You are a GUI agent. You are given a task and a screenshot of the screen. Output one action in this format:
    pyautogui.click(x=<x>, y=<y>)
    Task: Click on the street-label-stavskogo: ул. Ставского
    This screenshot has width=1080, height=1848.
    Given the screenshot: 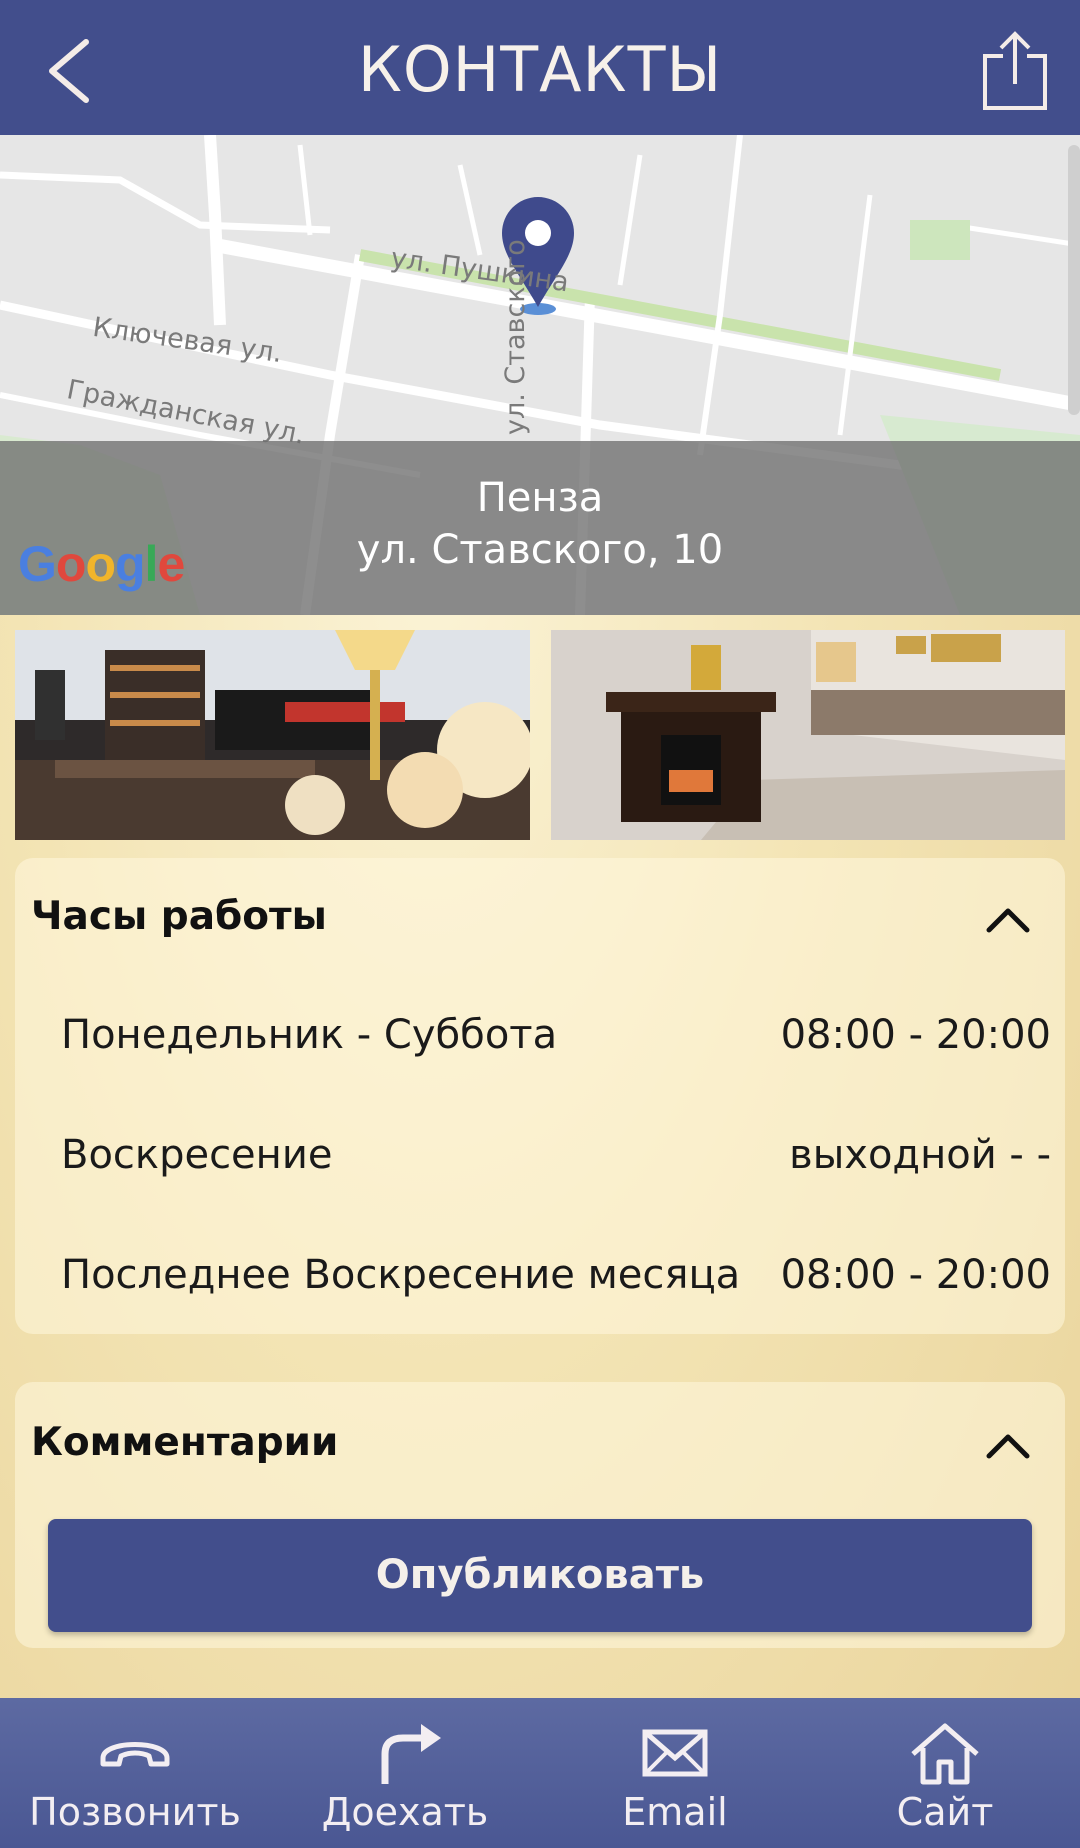 What is the action you would take?
    pyautogui.click(x=515, y=337)
    